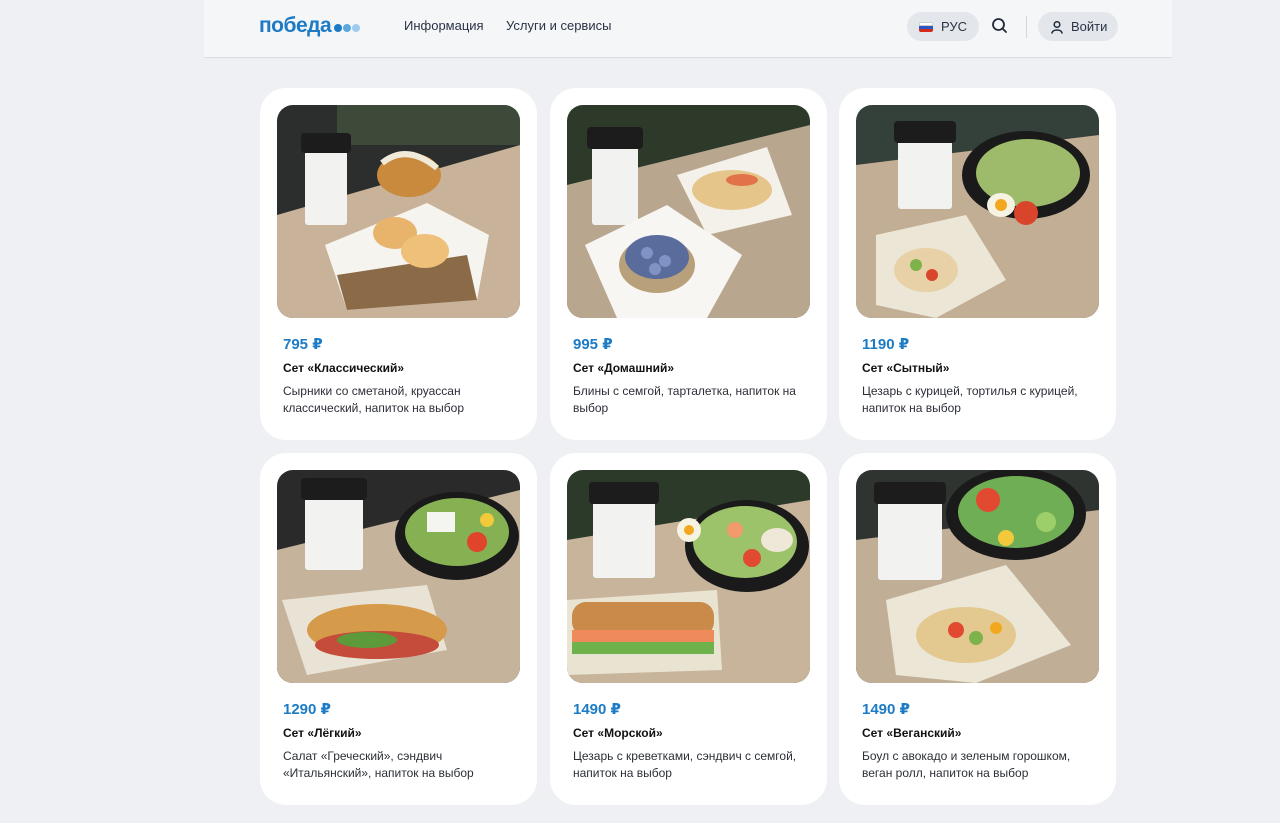  I want to click on price: 995 ₽, so click(593, 344).